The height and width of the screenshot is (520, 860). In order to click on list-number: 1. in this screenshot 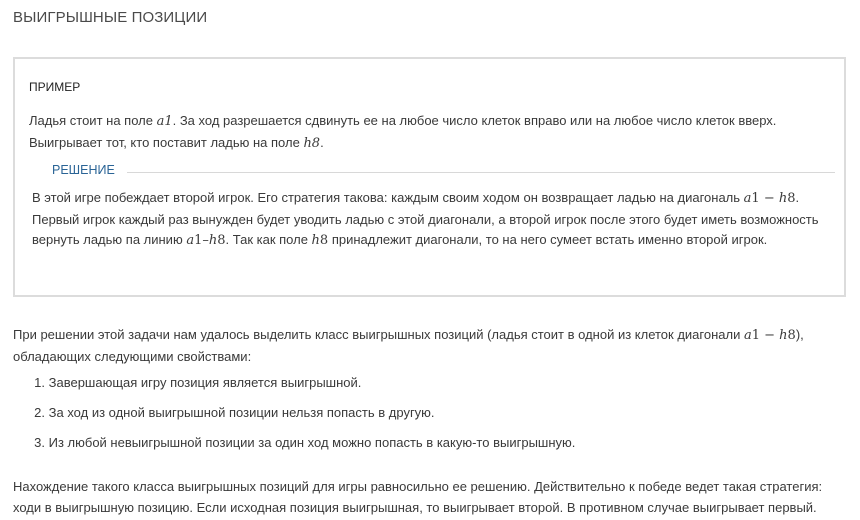, I will do `click(39, 382)`.